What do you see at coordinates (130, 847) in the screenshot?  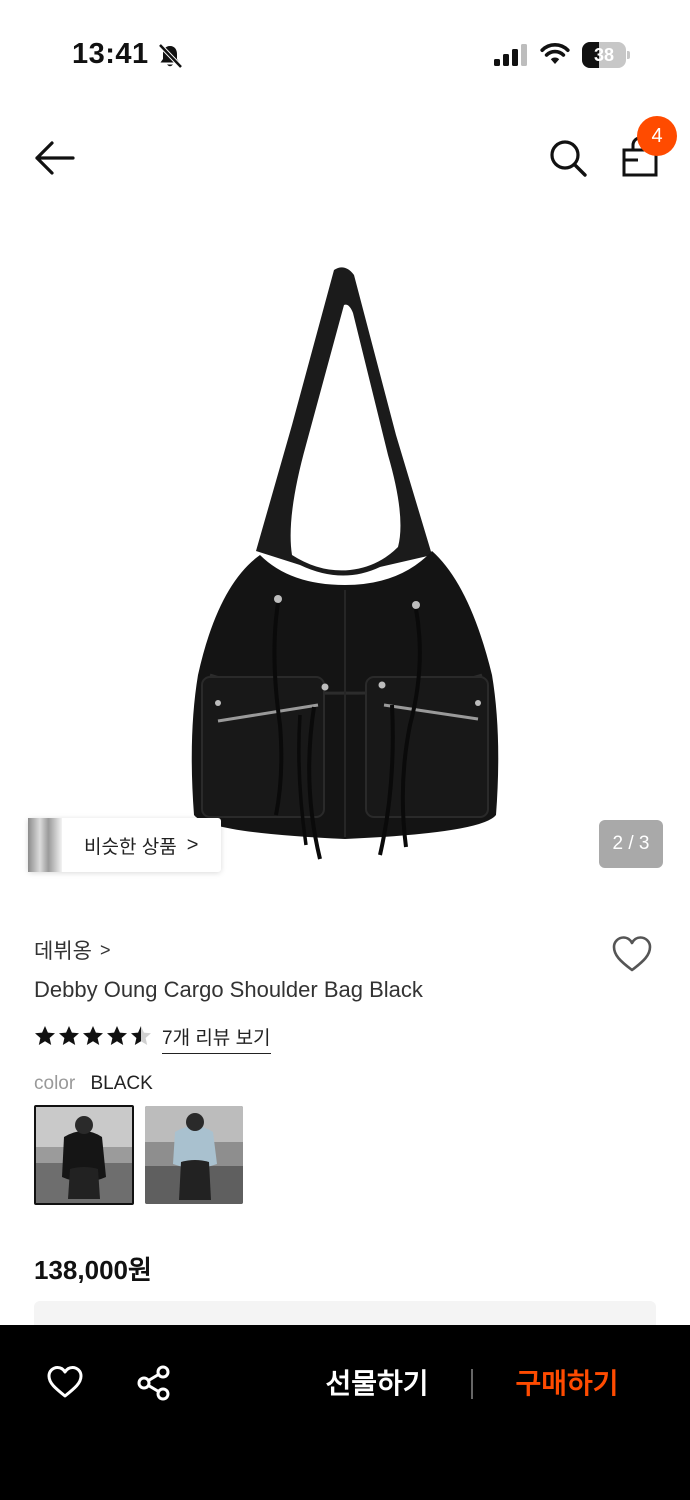 I see `similar-products-label: 비슷한 상품` at bounding box center [130, 847].